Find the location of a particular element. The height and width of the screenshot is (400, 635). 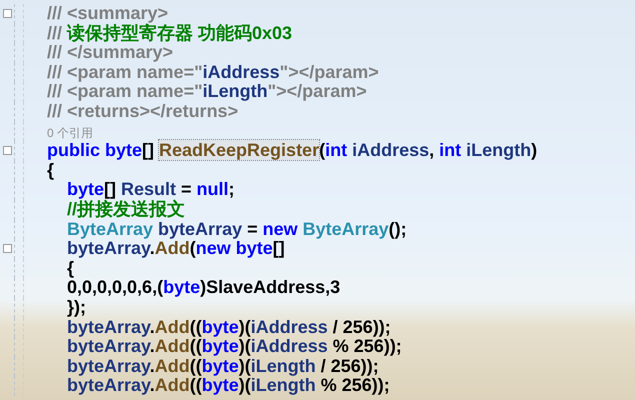

code-line: /// </summary> is located at coordinates (98, 53).